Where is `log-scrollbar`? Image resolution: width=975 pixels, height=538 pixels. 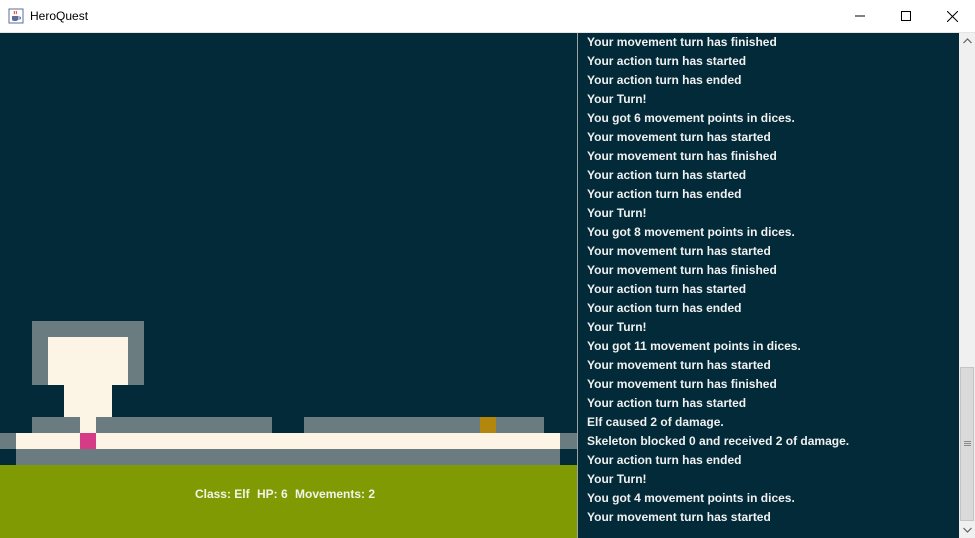
log-scrollbar is located at coordinates (967, 285).